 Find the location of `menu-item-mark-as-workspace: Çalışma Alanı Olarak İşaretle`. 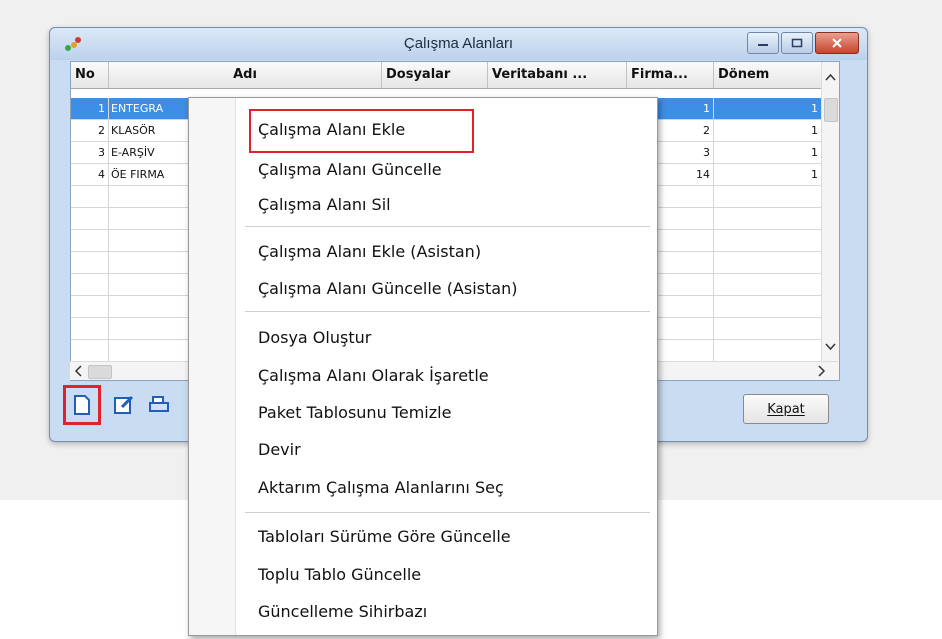

menu-item-mark-as-workspace: Çalışma Alanı Olarak İşaretle is located at coordinates (373, 376).